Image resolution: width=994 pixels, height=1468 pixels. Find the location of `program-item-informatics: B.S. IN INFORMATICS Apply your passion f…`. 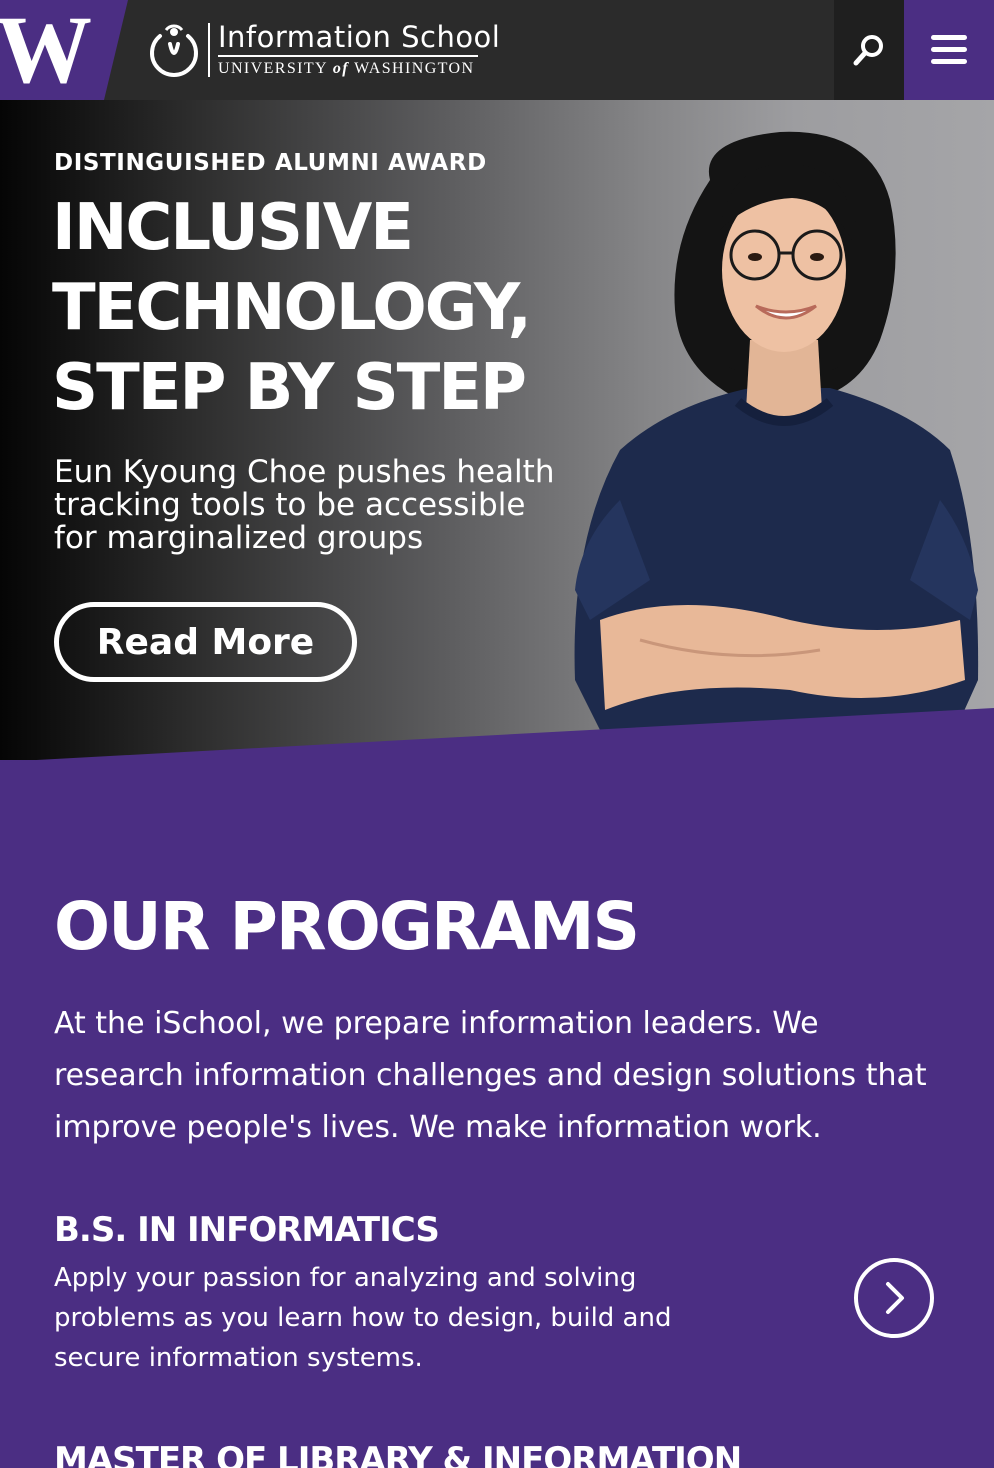

program-item-informatics: B.S. IN INFORMATICS Apply your passion f… is located at coordinates (504, 1294).